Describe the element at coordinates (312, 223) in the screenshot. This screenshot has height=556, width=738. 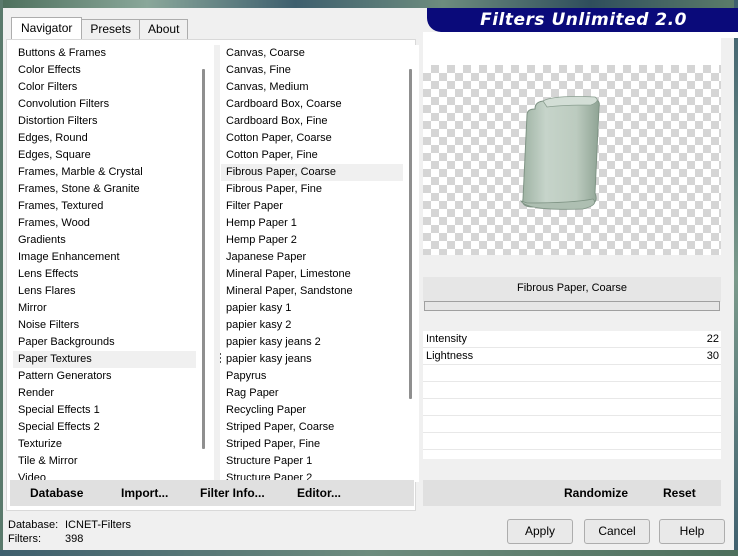
I see `filter-list-item: Hemp Paper 1` at that location.